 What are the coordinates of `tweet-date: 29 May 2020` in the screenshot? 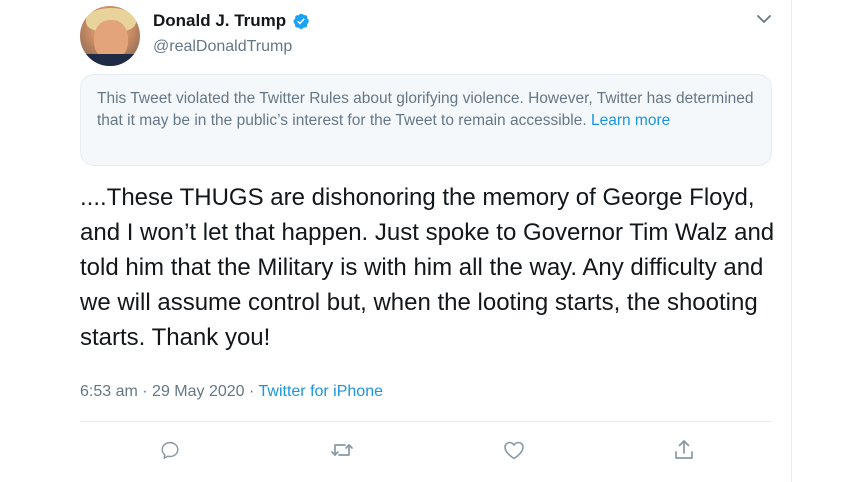 It's located at (198, 391).